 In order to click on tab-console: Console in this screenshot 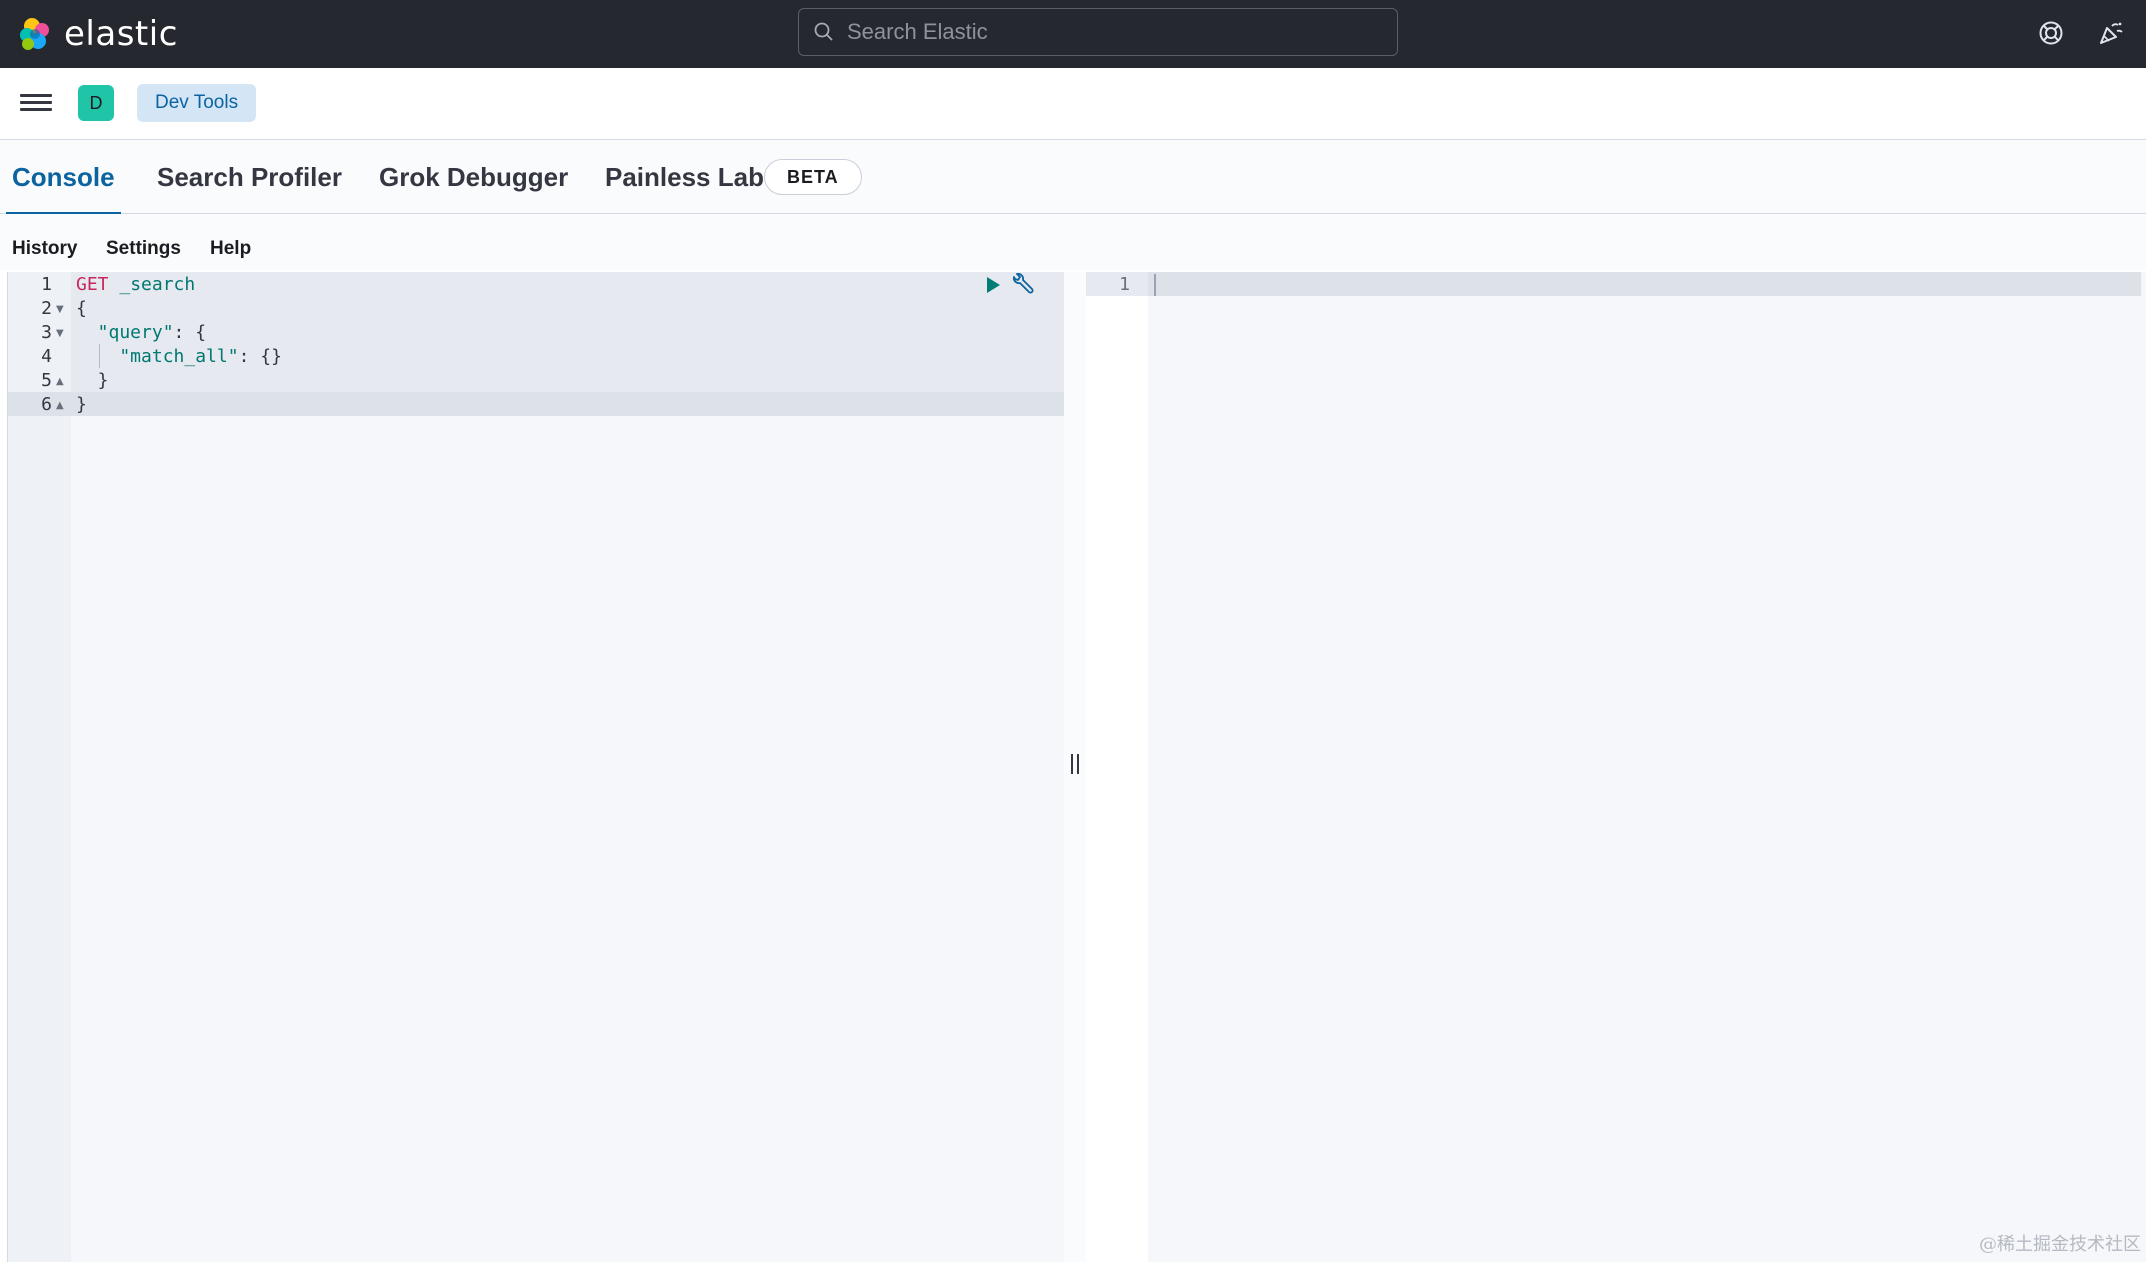, I will do `click(63, 177)`.